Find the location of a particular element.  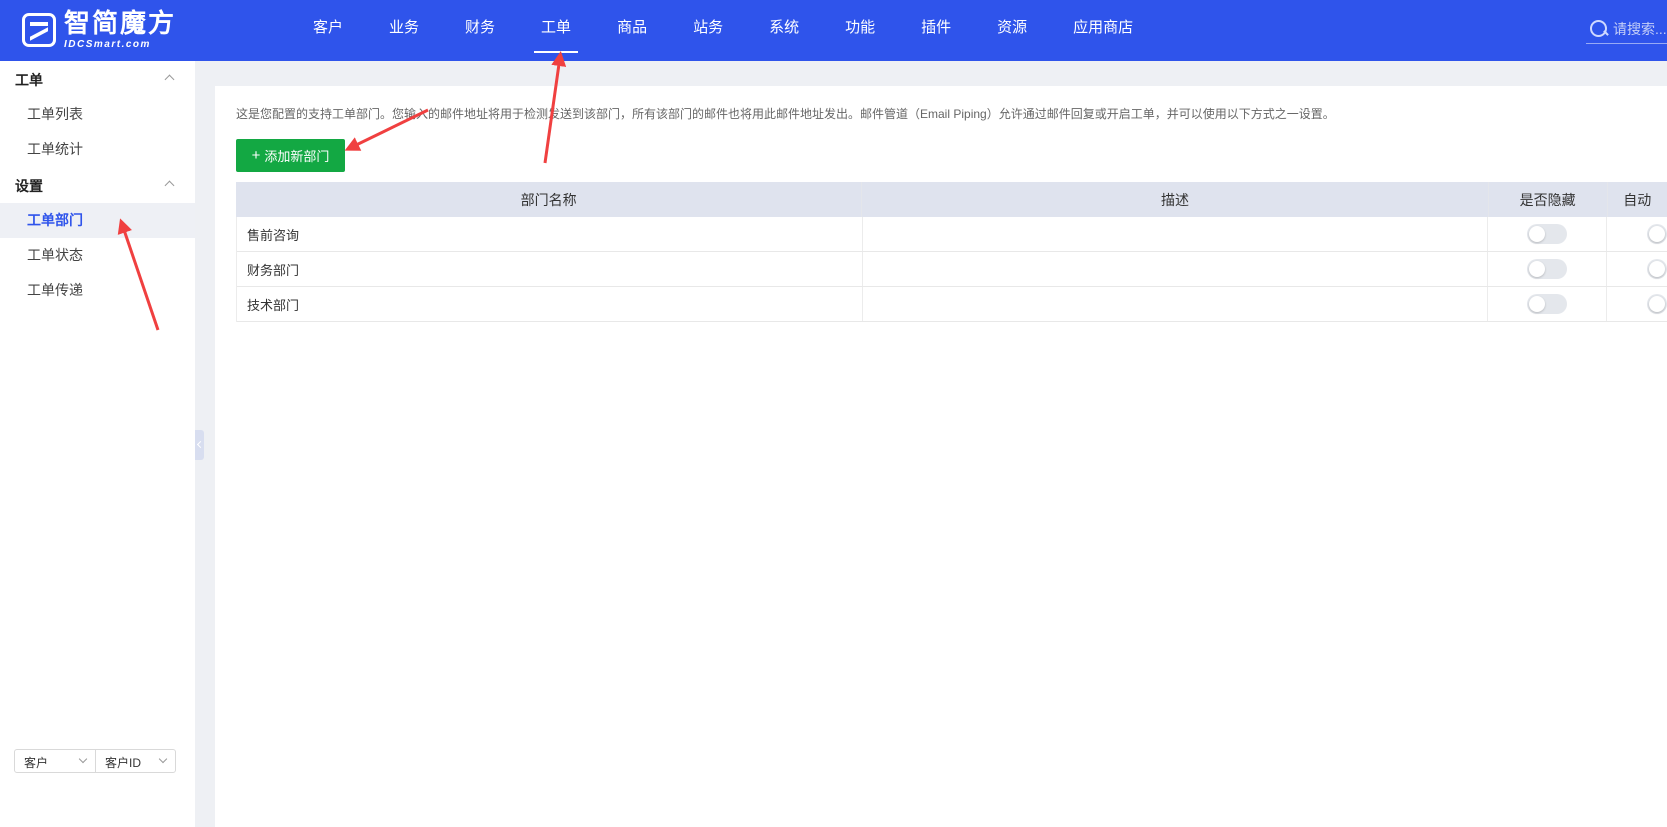

sidebar-item-ticket-list: 工单列表 is located at coordinates (97, 114).